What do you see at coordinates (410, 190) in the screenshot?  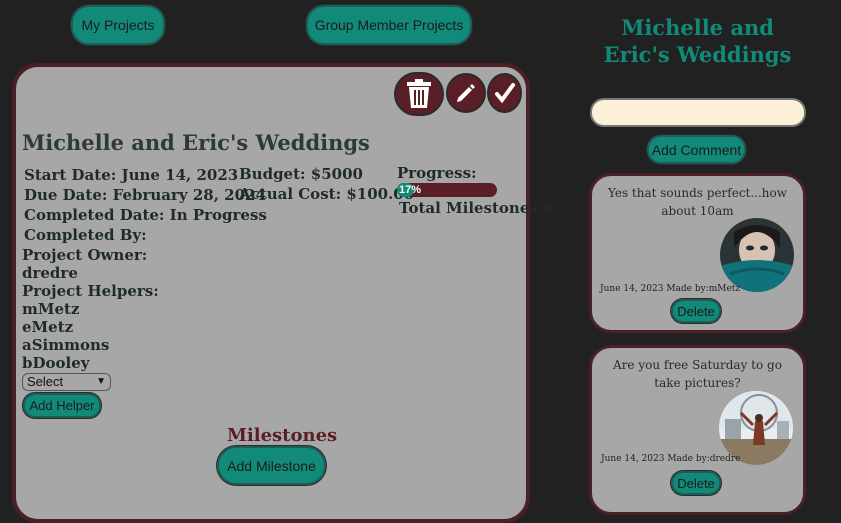 I see `progress-percent: 17%` at bounding box center [410, 190].